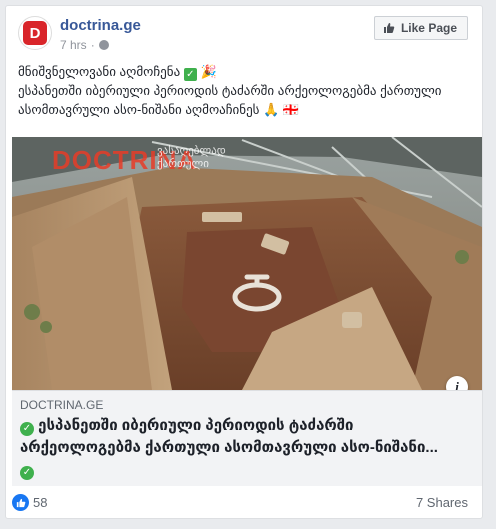 This screenshot has height=529, width=496. Describe the element at coordinates (40, 502) in the screenshot. I see `reaction-count: 58` at that location.